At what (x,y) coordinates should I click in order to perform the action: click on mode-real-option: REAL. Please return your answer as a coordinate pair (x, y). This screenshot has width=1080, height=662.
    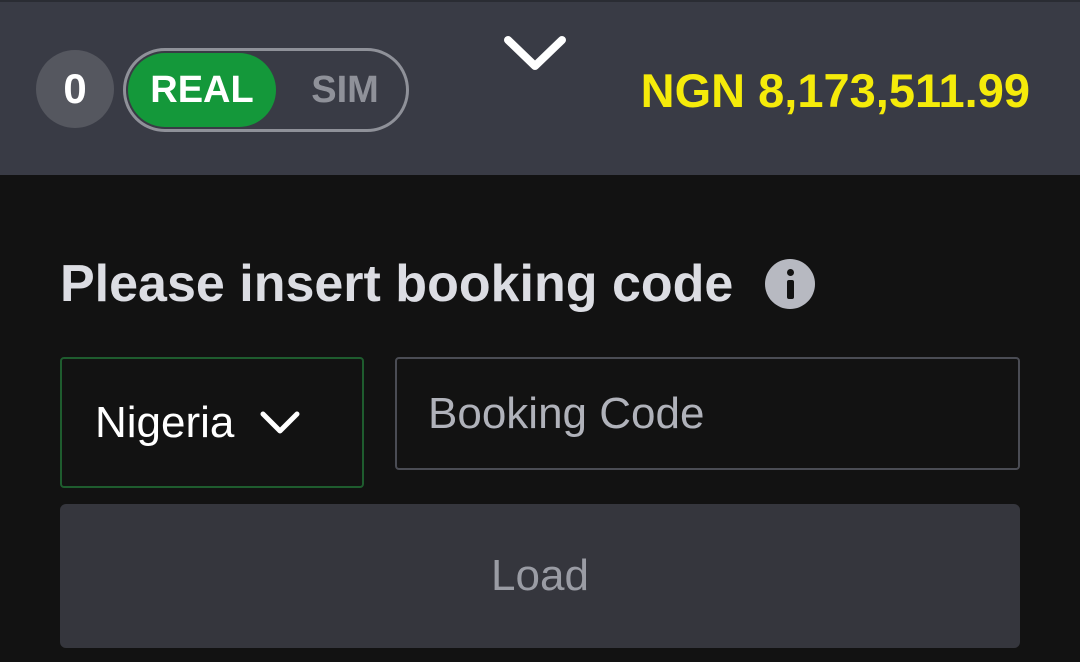
    Looking at the image, I should click on (202, 90).